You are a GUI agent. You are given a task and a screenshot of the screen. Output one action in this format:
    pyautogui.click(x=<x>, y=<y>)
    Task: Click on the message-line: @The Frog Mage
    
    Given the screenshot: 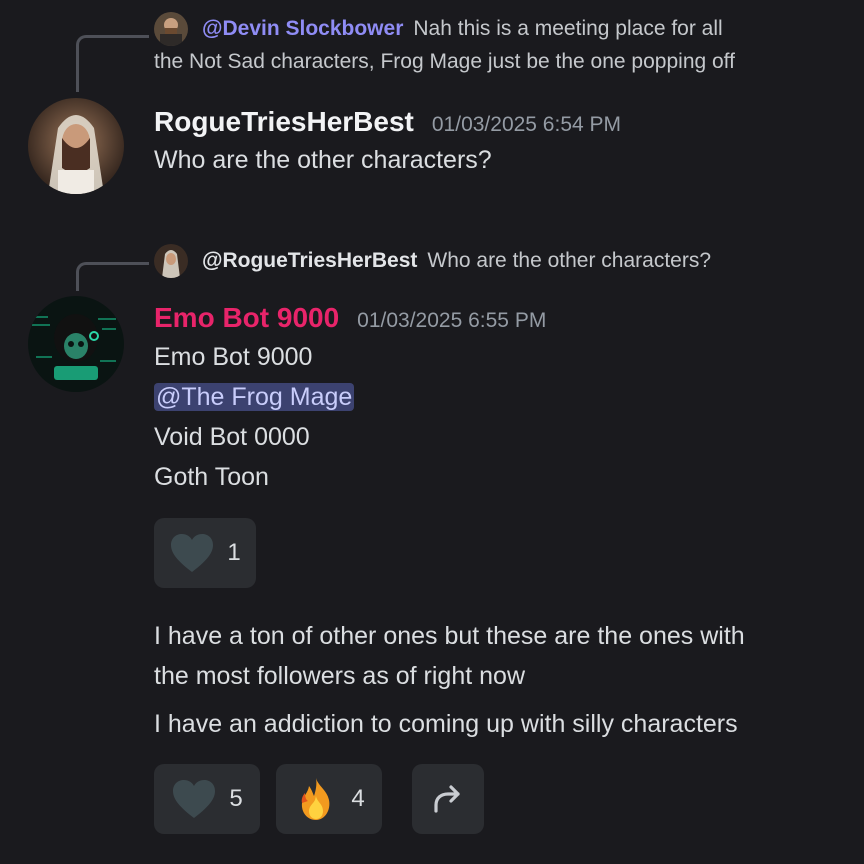 What is the action you would take?
    pyautogui.click(x=254, y=397)
    